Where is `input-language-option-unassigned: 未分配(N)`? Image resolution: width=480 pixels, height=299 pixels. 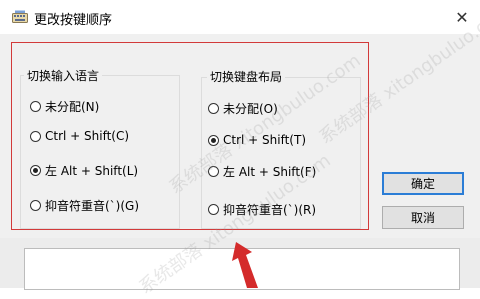 input-language-option-unassigned: 未分配(N) is located at coordinates (64, 106).